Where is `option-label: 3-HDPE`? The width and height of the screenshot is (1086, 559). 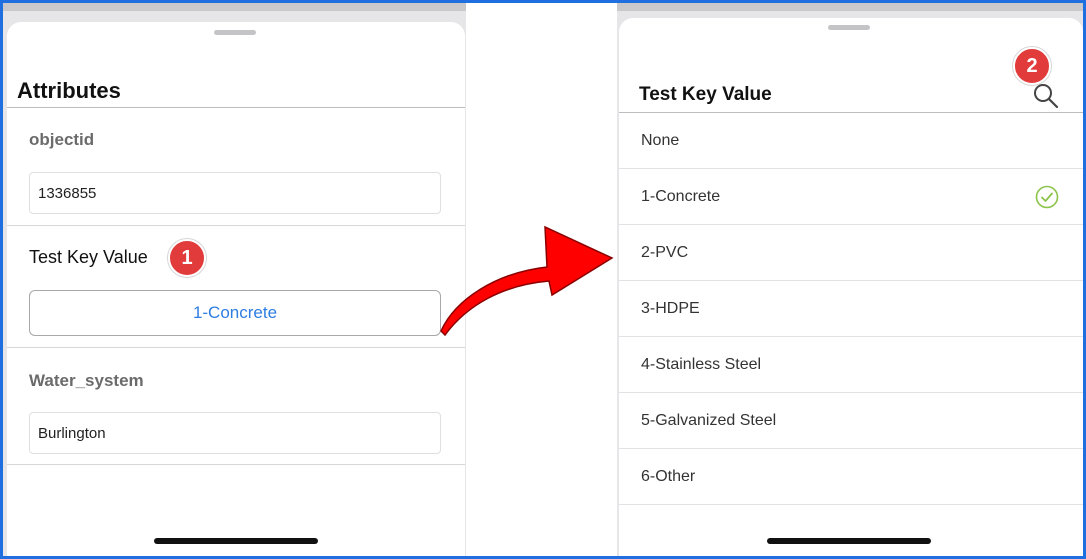 option-label: 3-HDPE is located at coordinates (670, 308).